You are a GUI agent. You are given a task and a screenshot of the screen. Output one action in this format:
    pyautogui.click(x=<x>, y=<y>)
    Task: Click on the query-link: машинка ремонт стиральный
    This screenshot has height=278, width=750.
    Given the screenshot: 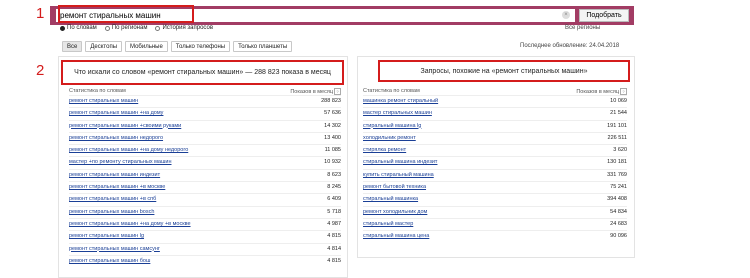 What is the action you would take?
    pyautogui.click(x=400, y=101)
    